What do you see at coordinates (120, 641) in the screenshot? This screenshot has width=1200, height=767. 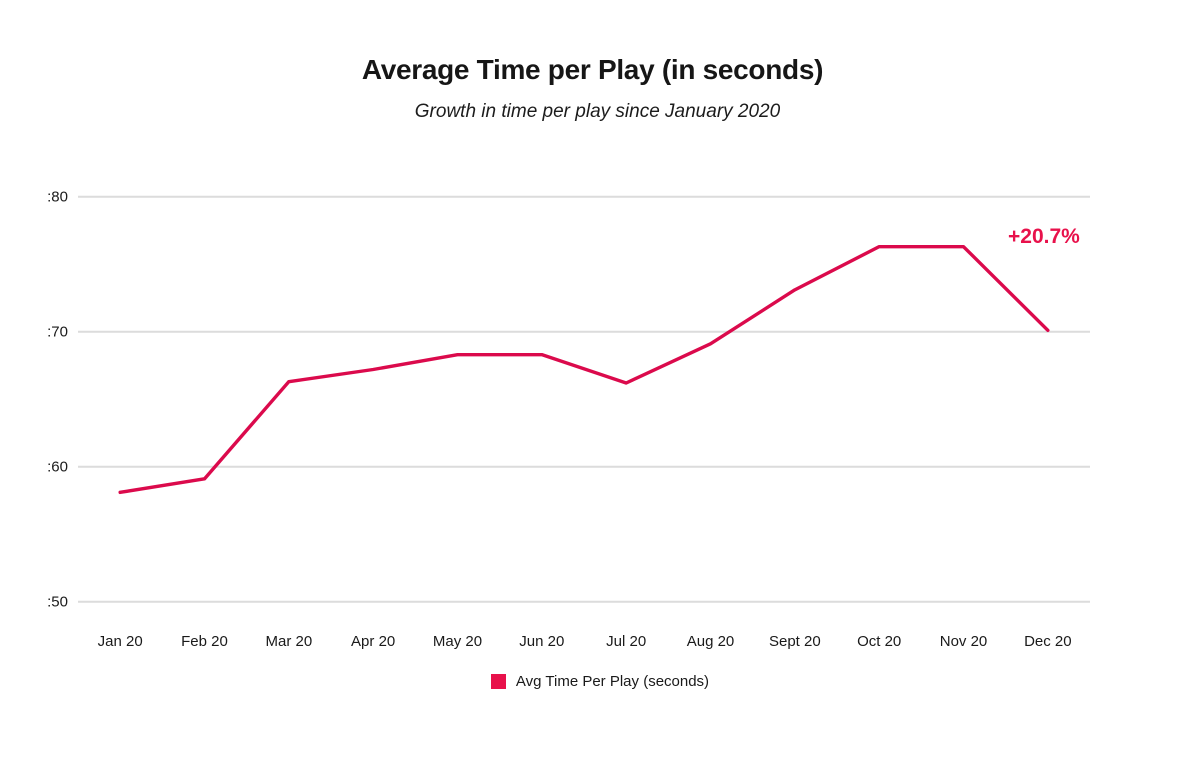 I see `x-axis-tick-label: Jan 20` at bounding box center [120, 641].